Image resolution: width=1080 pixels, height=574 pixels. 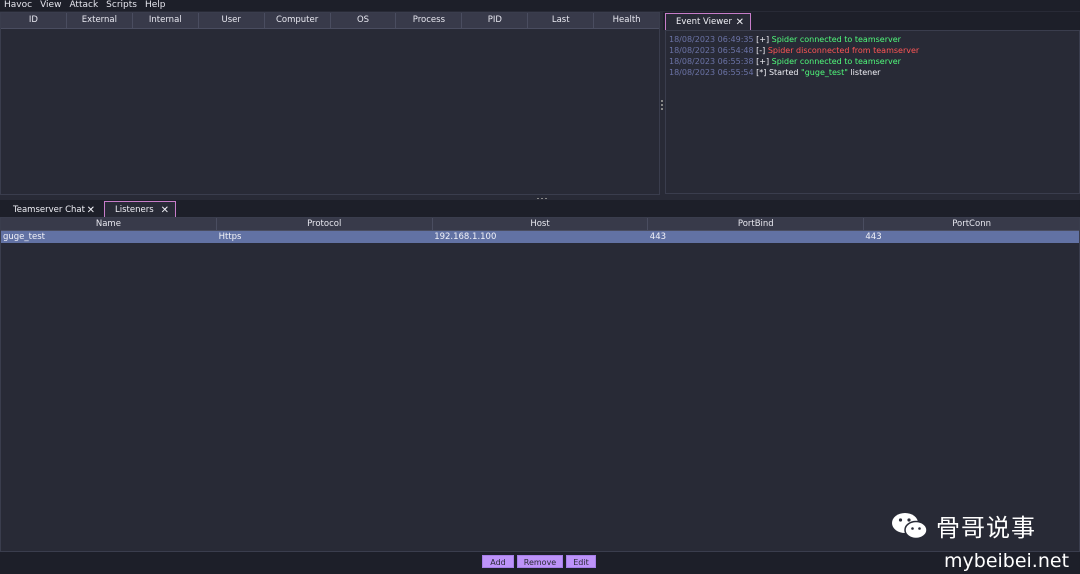 I want to click on event-viewer-tabbar: Event Viewer ✕, so click(x=871, y=21).